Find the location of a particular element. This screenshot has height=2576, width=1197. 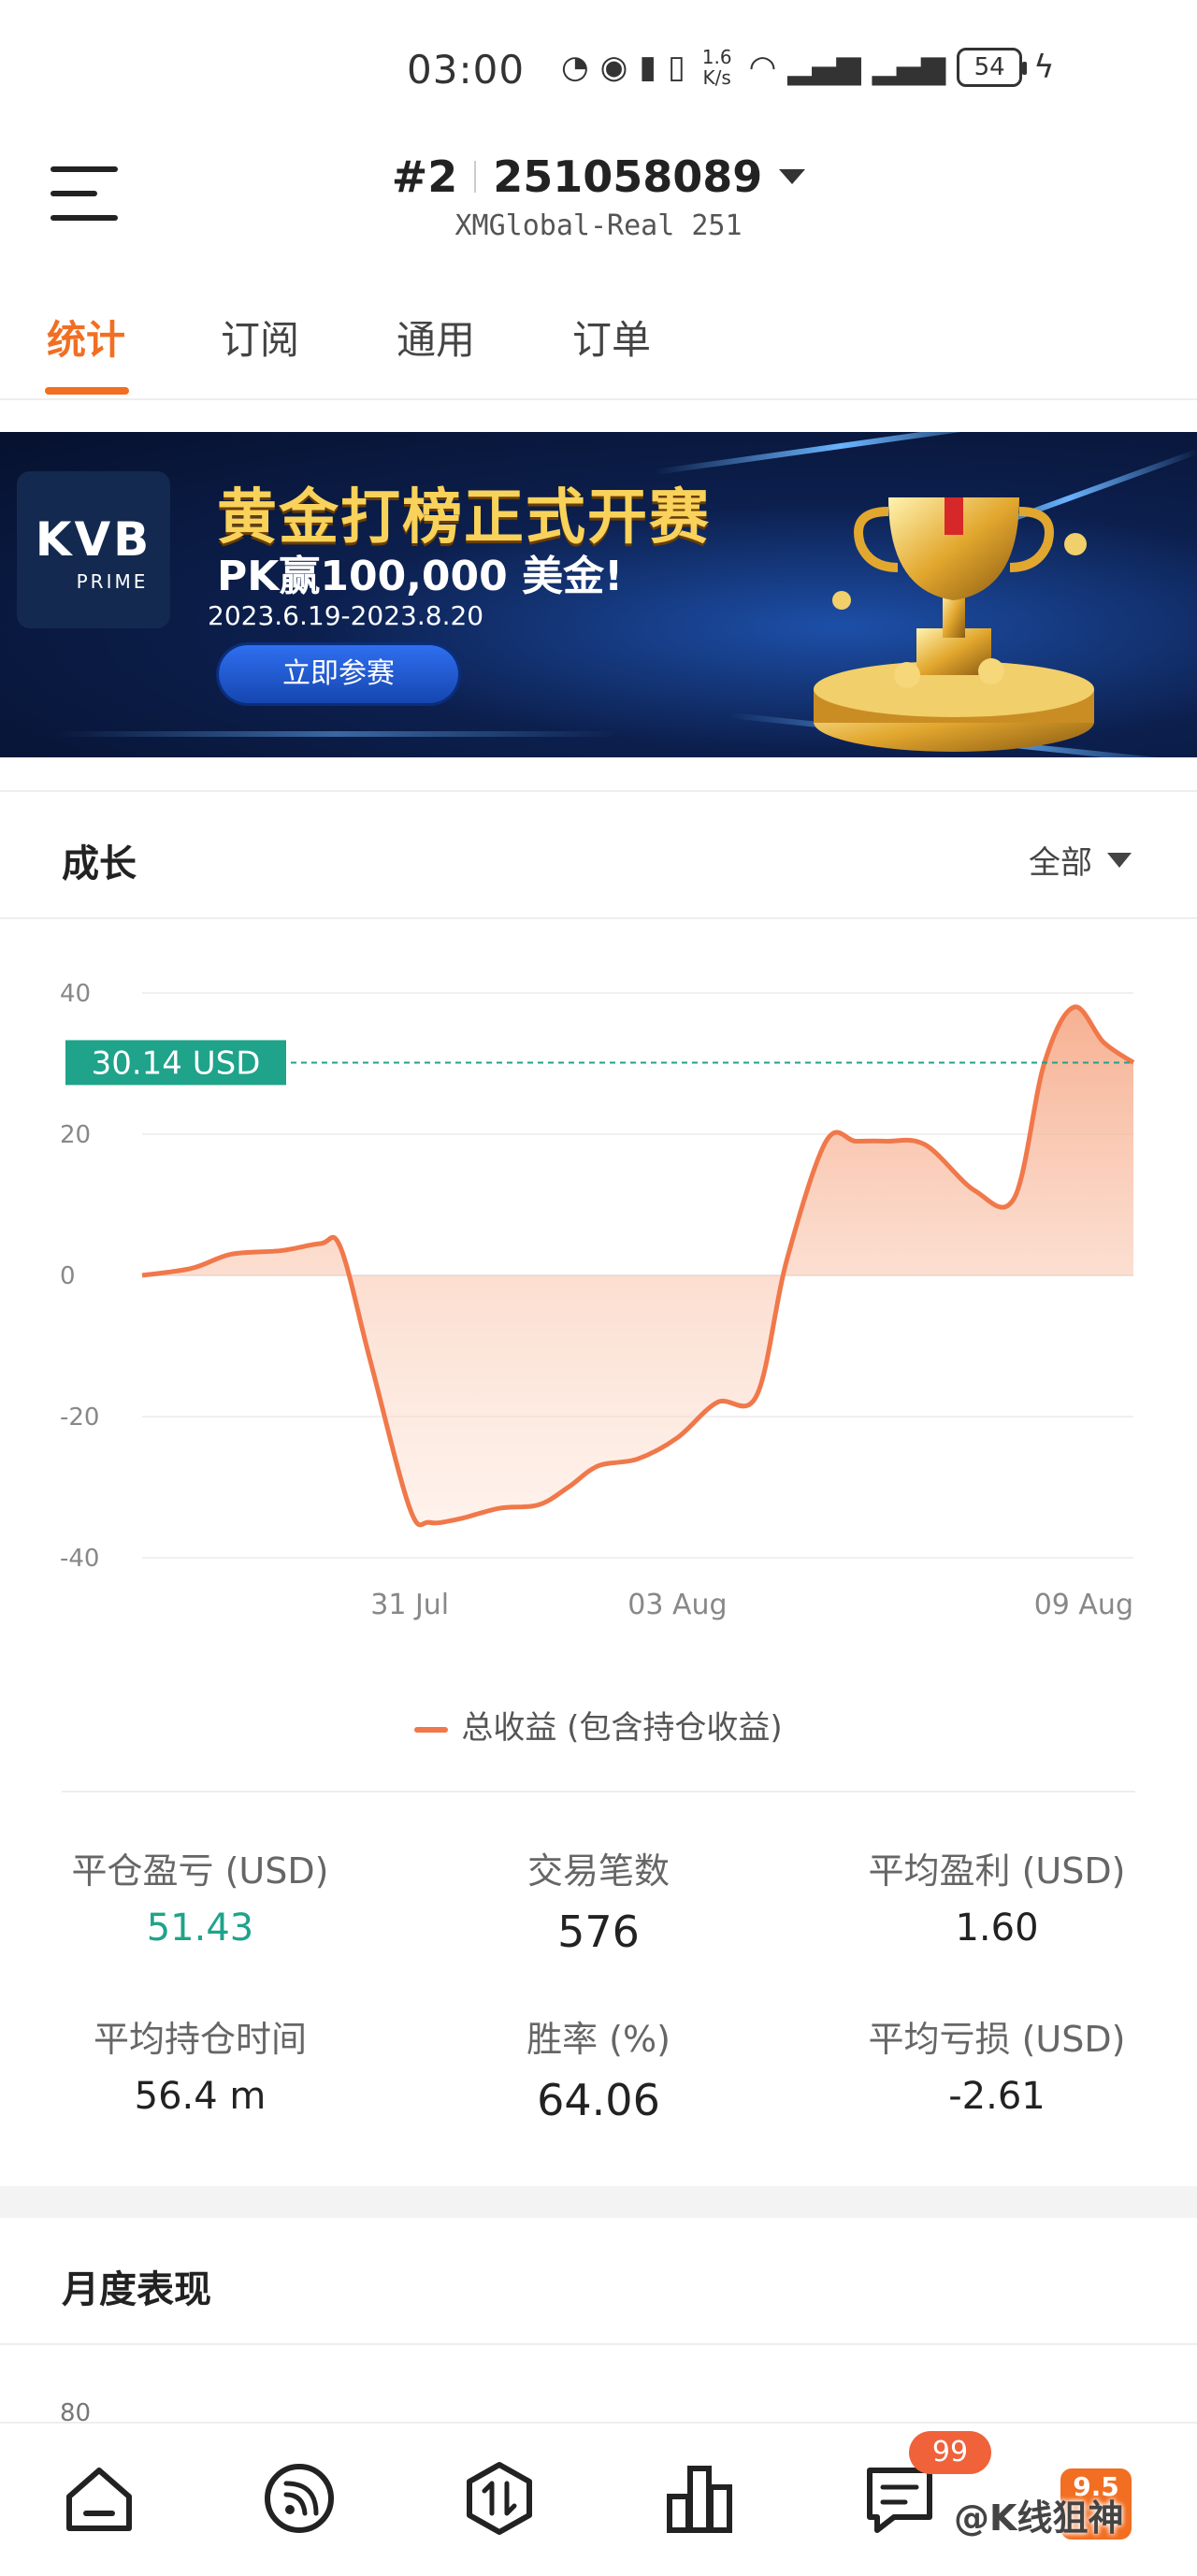

network-speed: 1.6 K/s is located at coordinates (717, 67).